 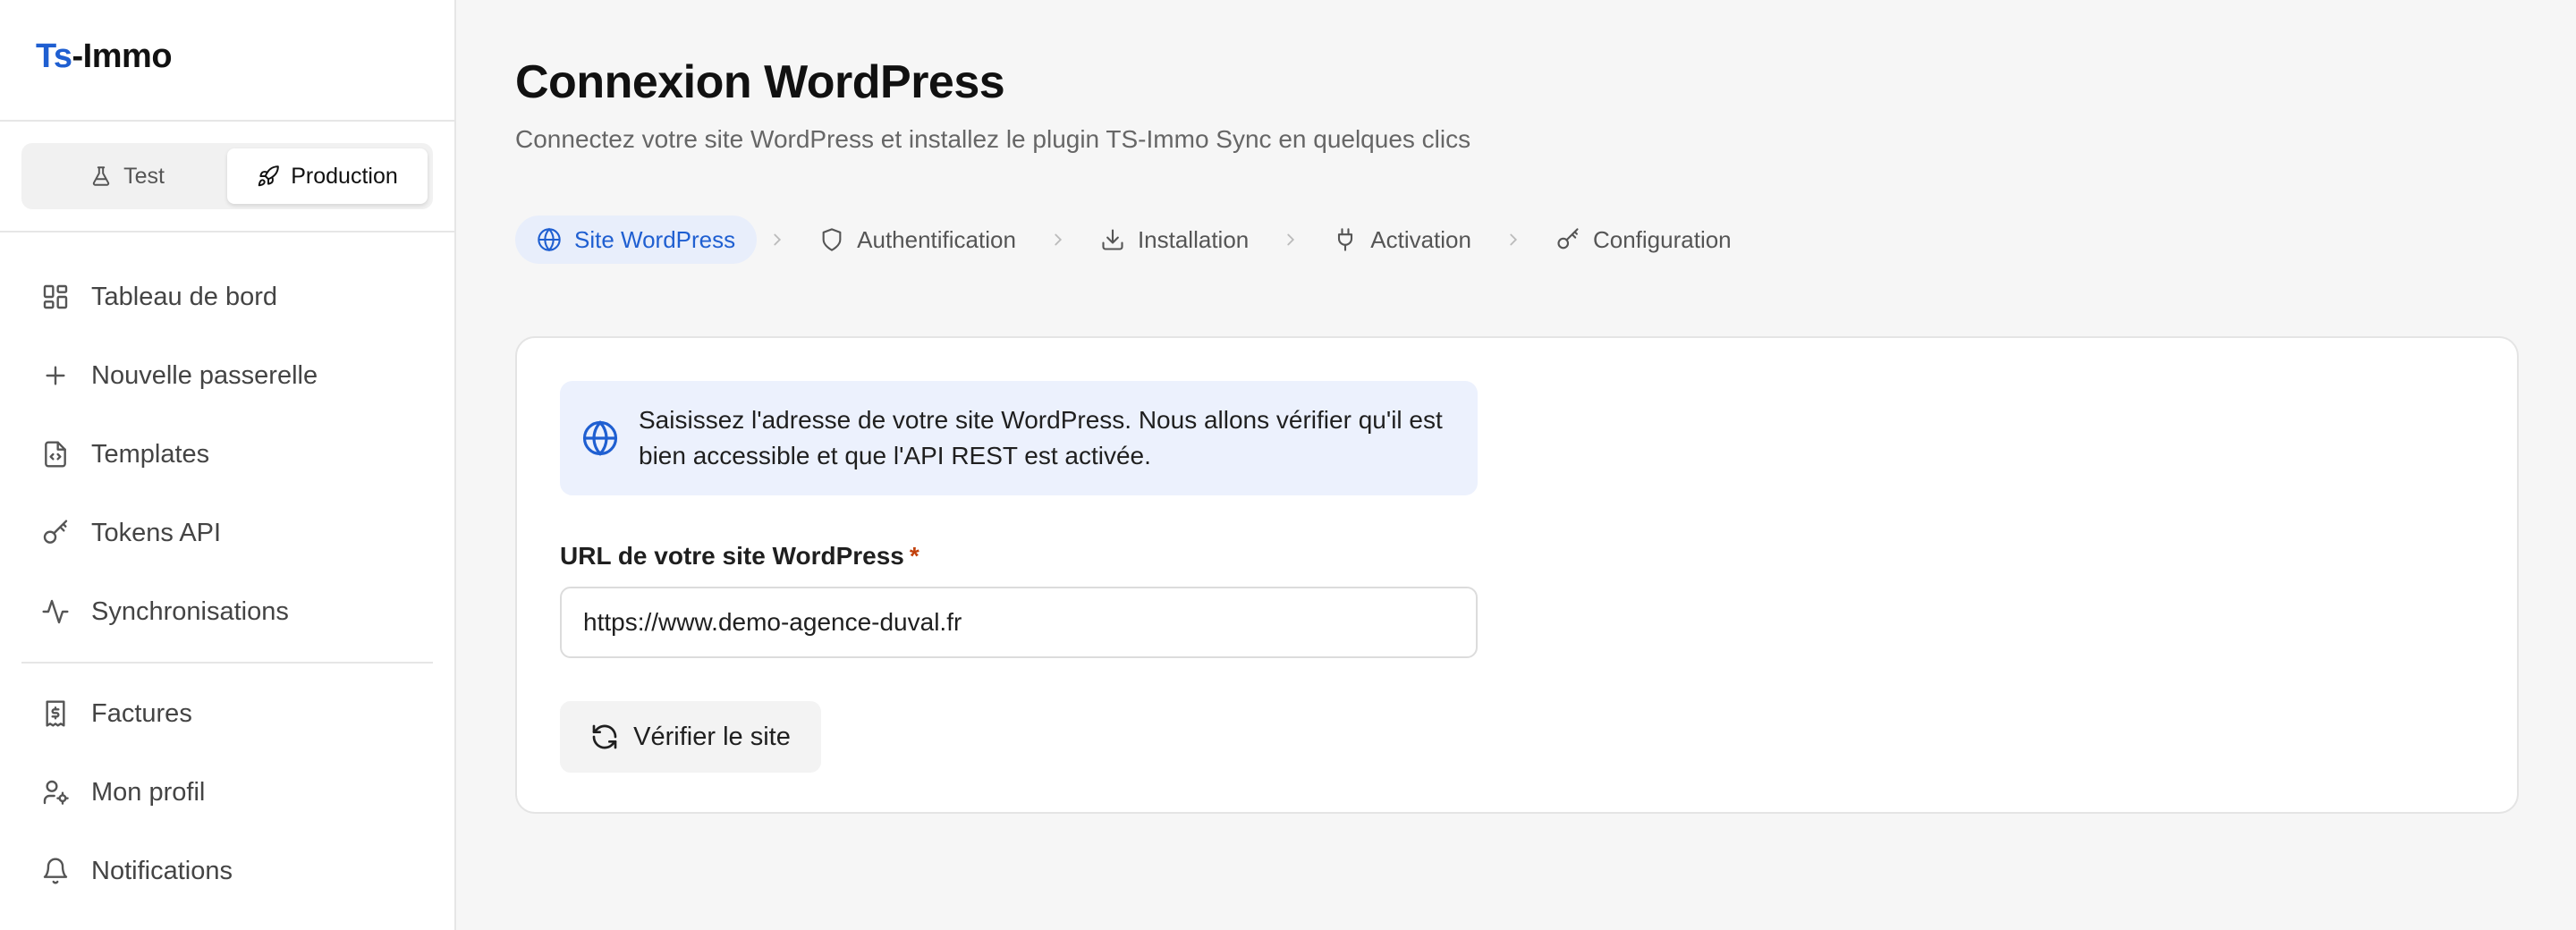 I want to click on env-test-button: Test, so click(x=127, y=176).